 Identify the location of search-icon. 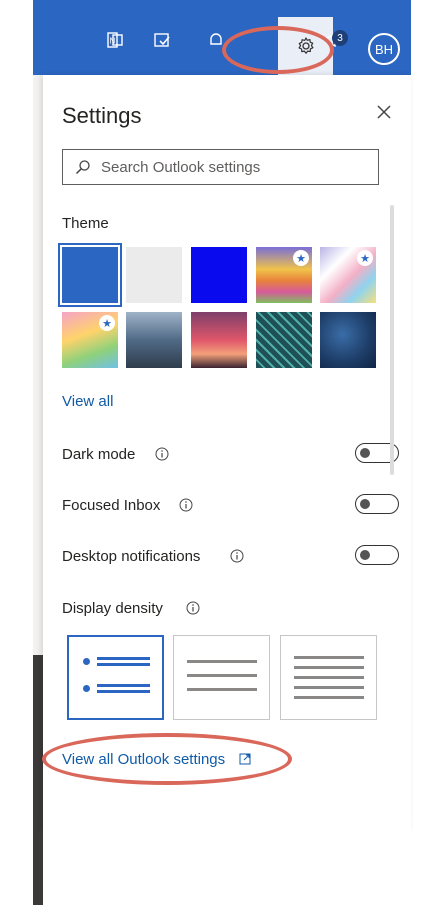
(82, 167).